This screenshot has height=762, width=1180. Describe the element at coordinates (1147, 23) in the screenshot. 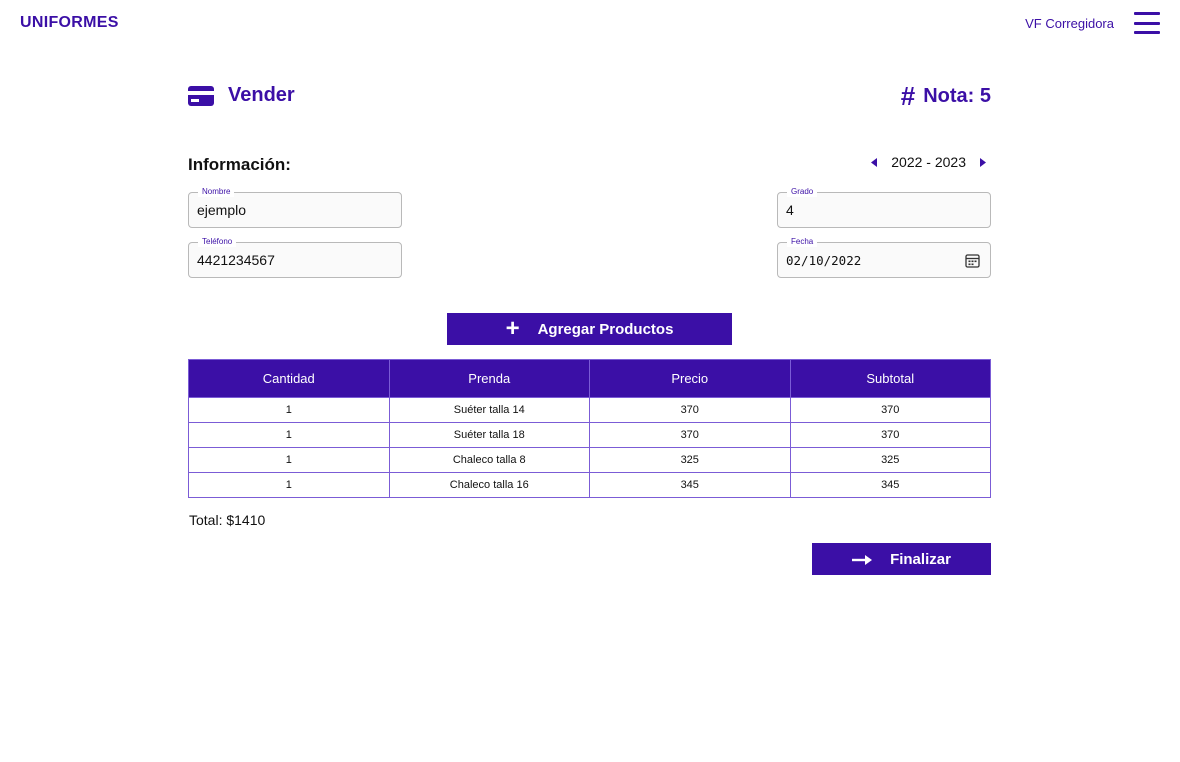

I see `hamburger-menu-icon` at that location.